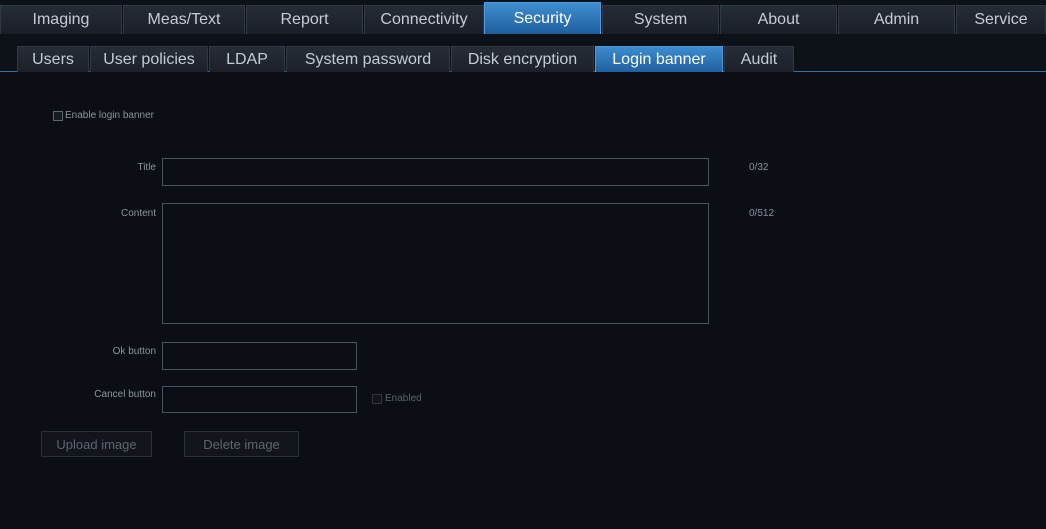 The width and height of the screenshot is (1046, 529). What do you see at coordinates (435, 263) in the screenshot?
I see `content-textarea` at bounding box center [435, 263].